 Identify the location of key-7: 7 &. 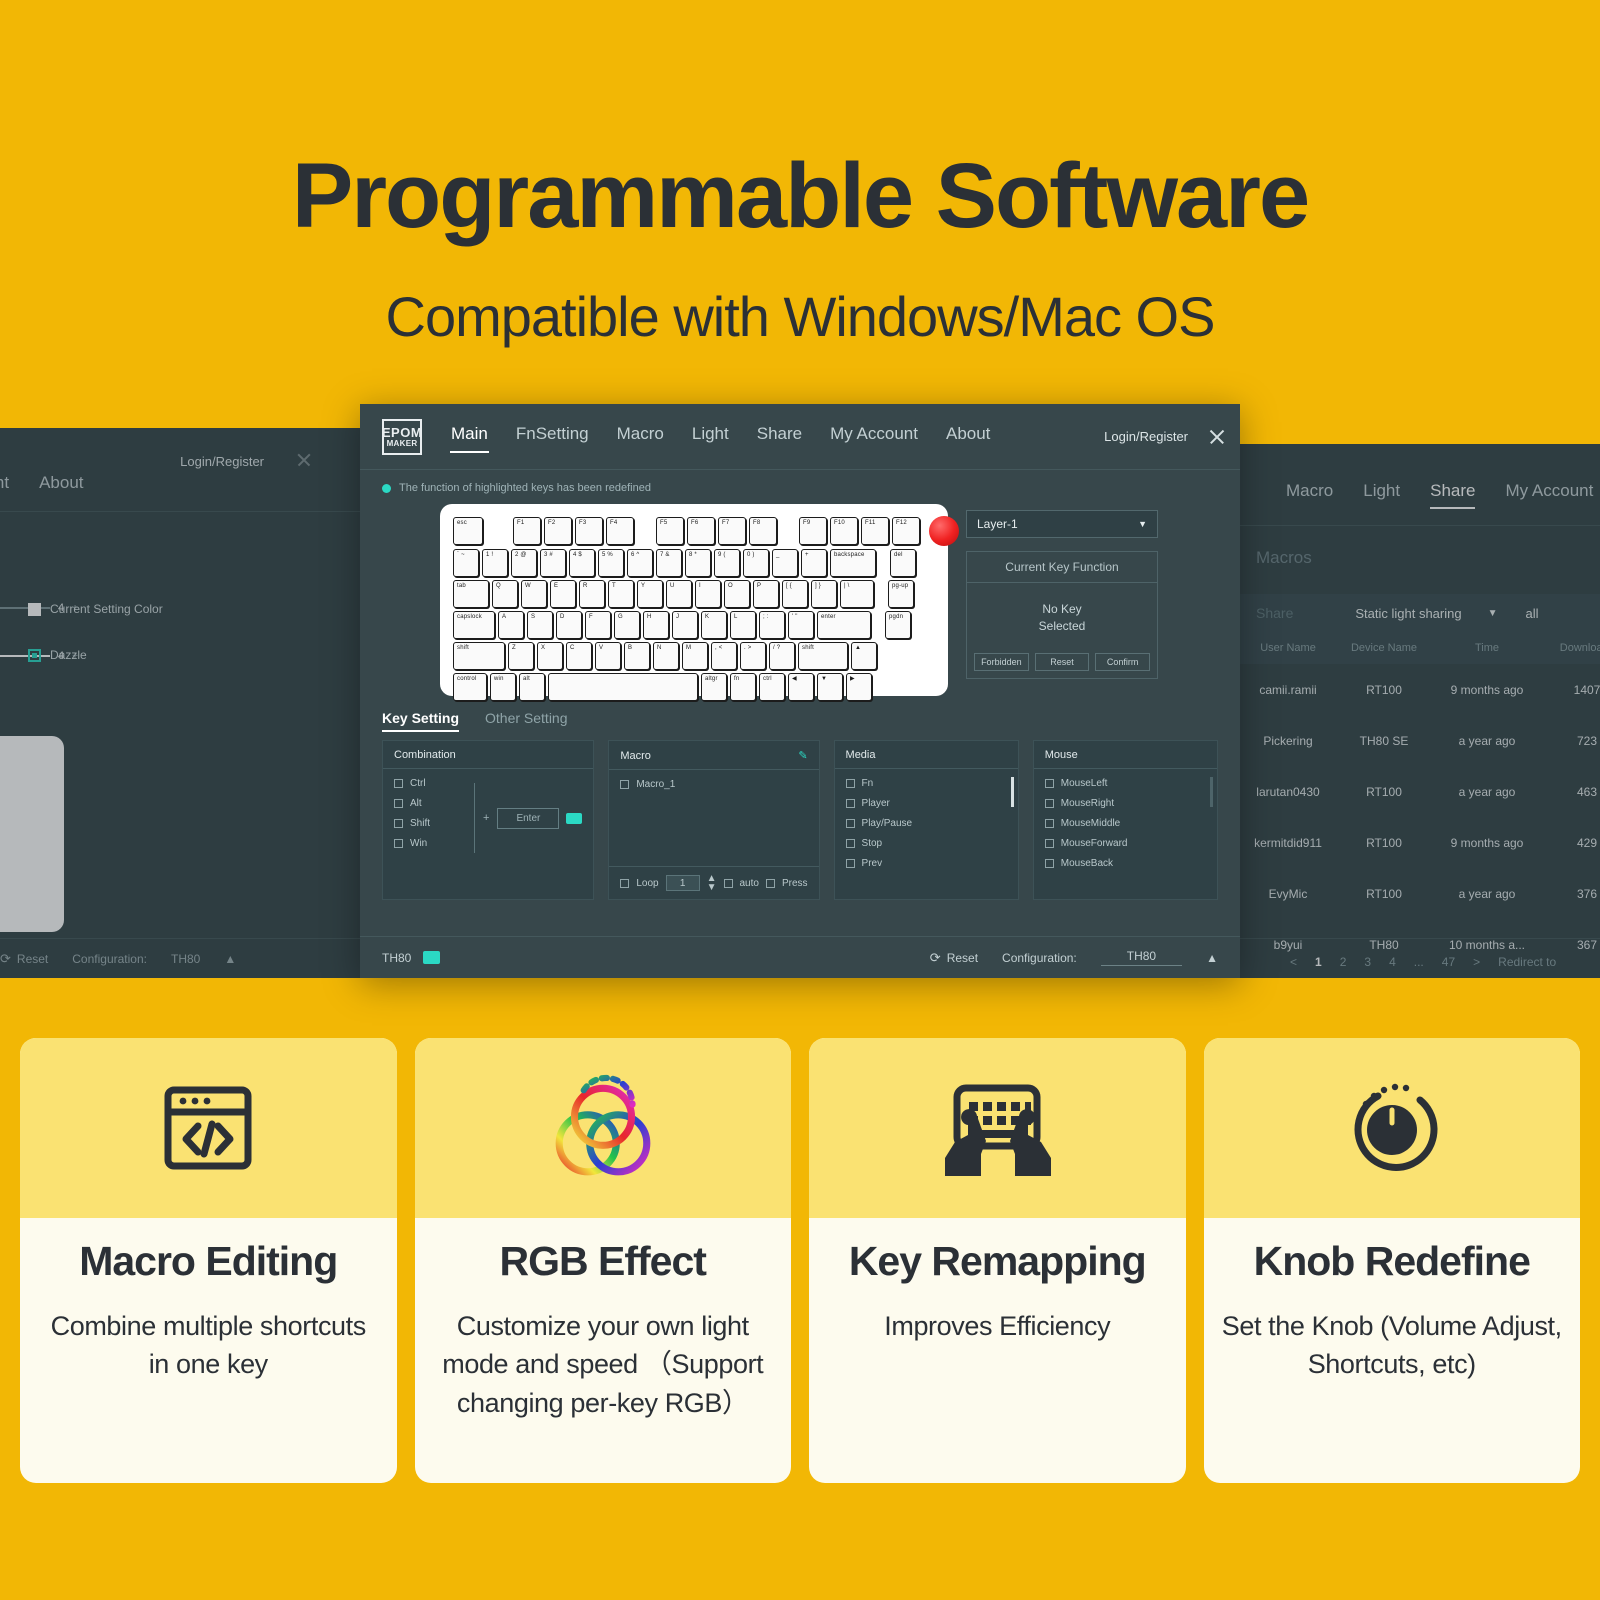
(669, 563).